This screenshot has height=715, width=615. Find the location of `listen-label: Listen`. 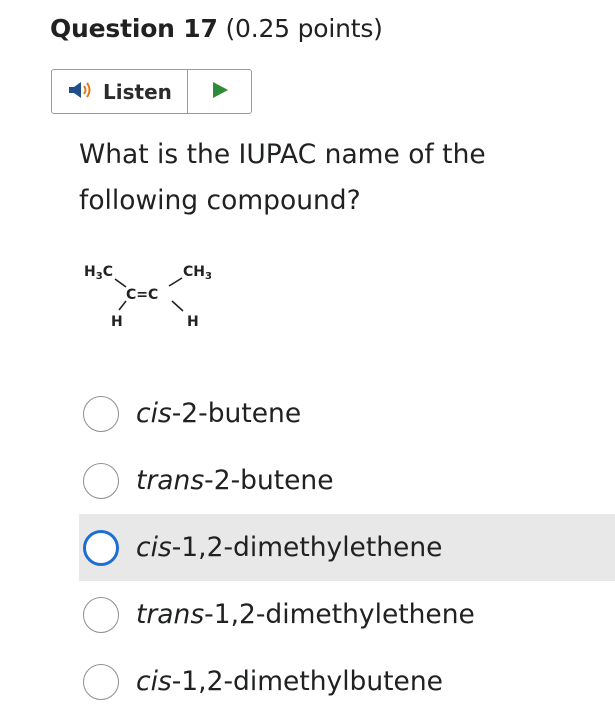

listen-label: Listen is located at coordinates (137, 91).